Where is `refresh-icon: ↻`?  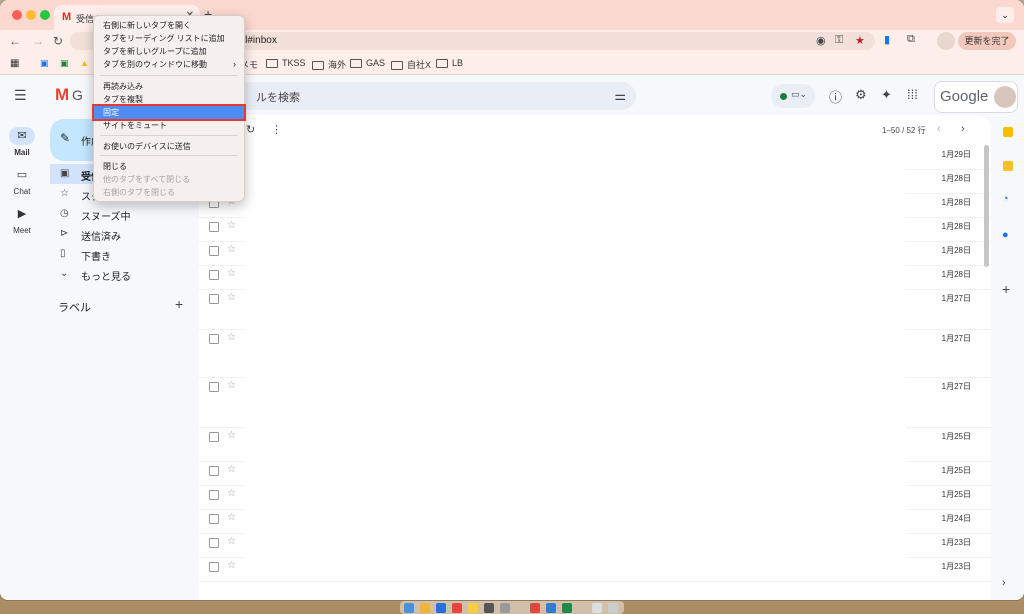 refresh-icon: ↻ is located at coordinates (250, 129).